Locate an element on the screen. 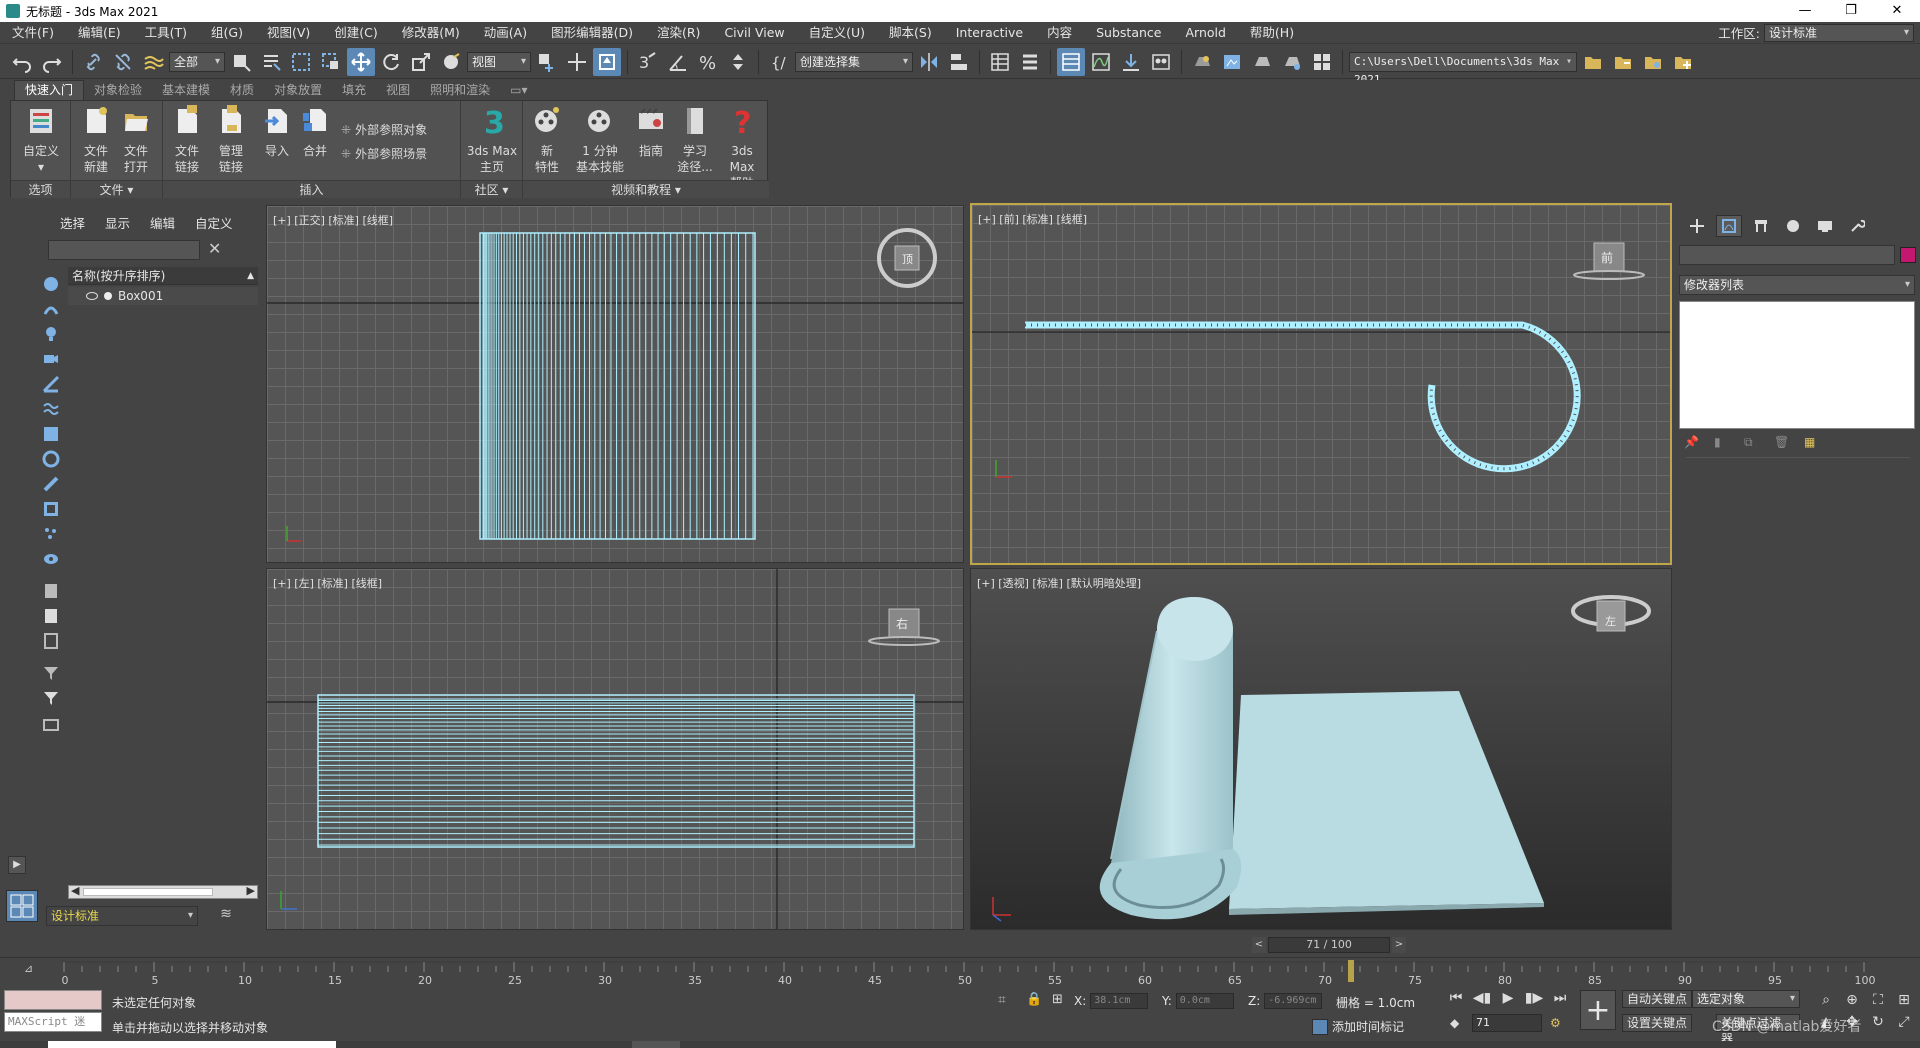  layers-icon: ≋ is located at coordinates (226, 916).